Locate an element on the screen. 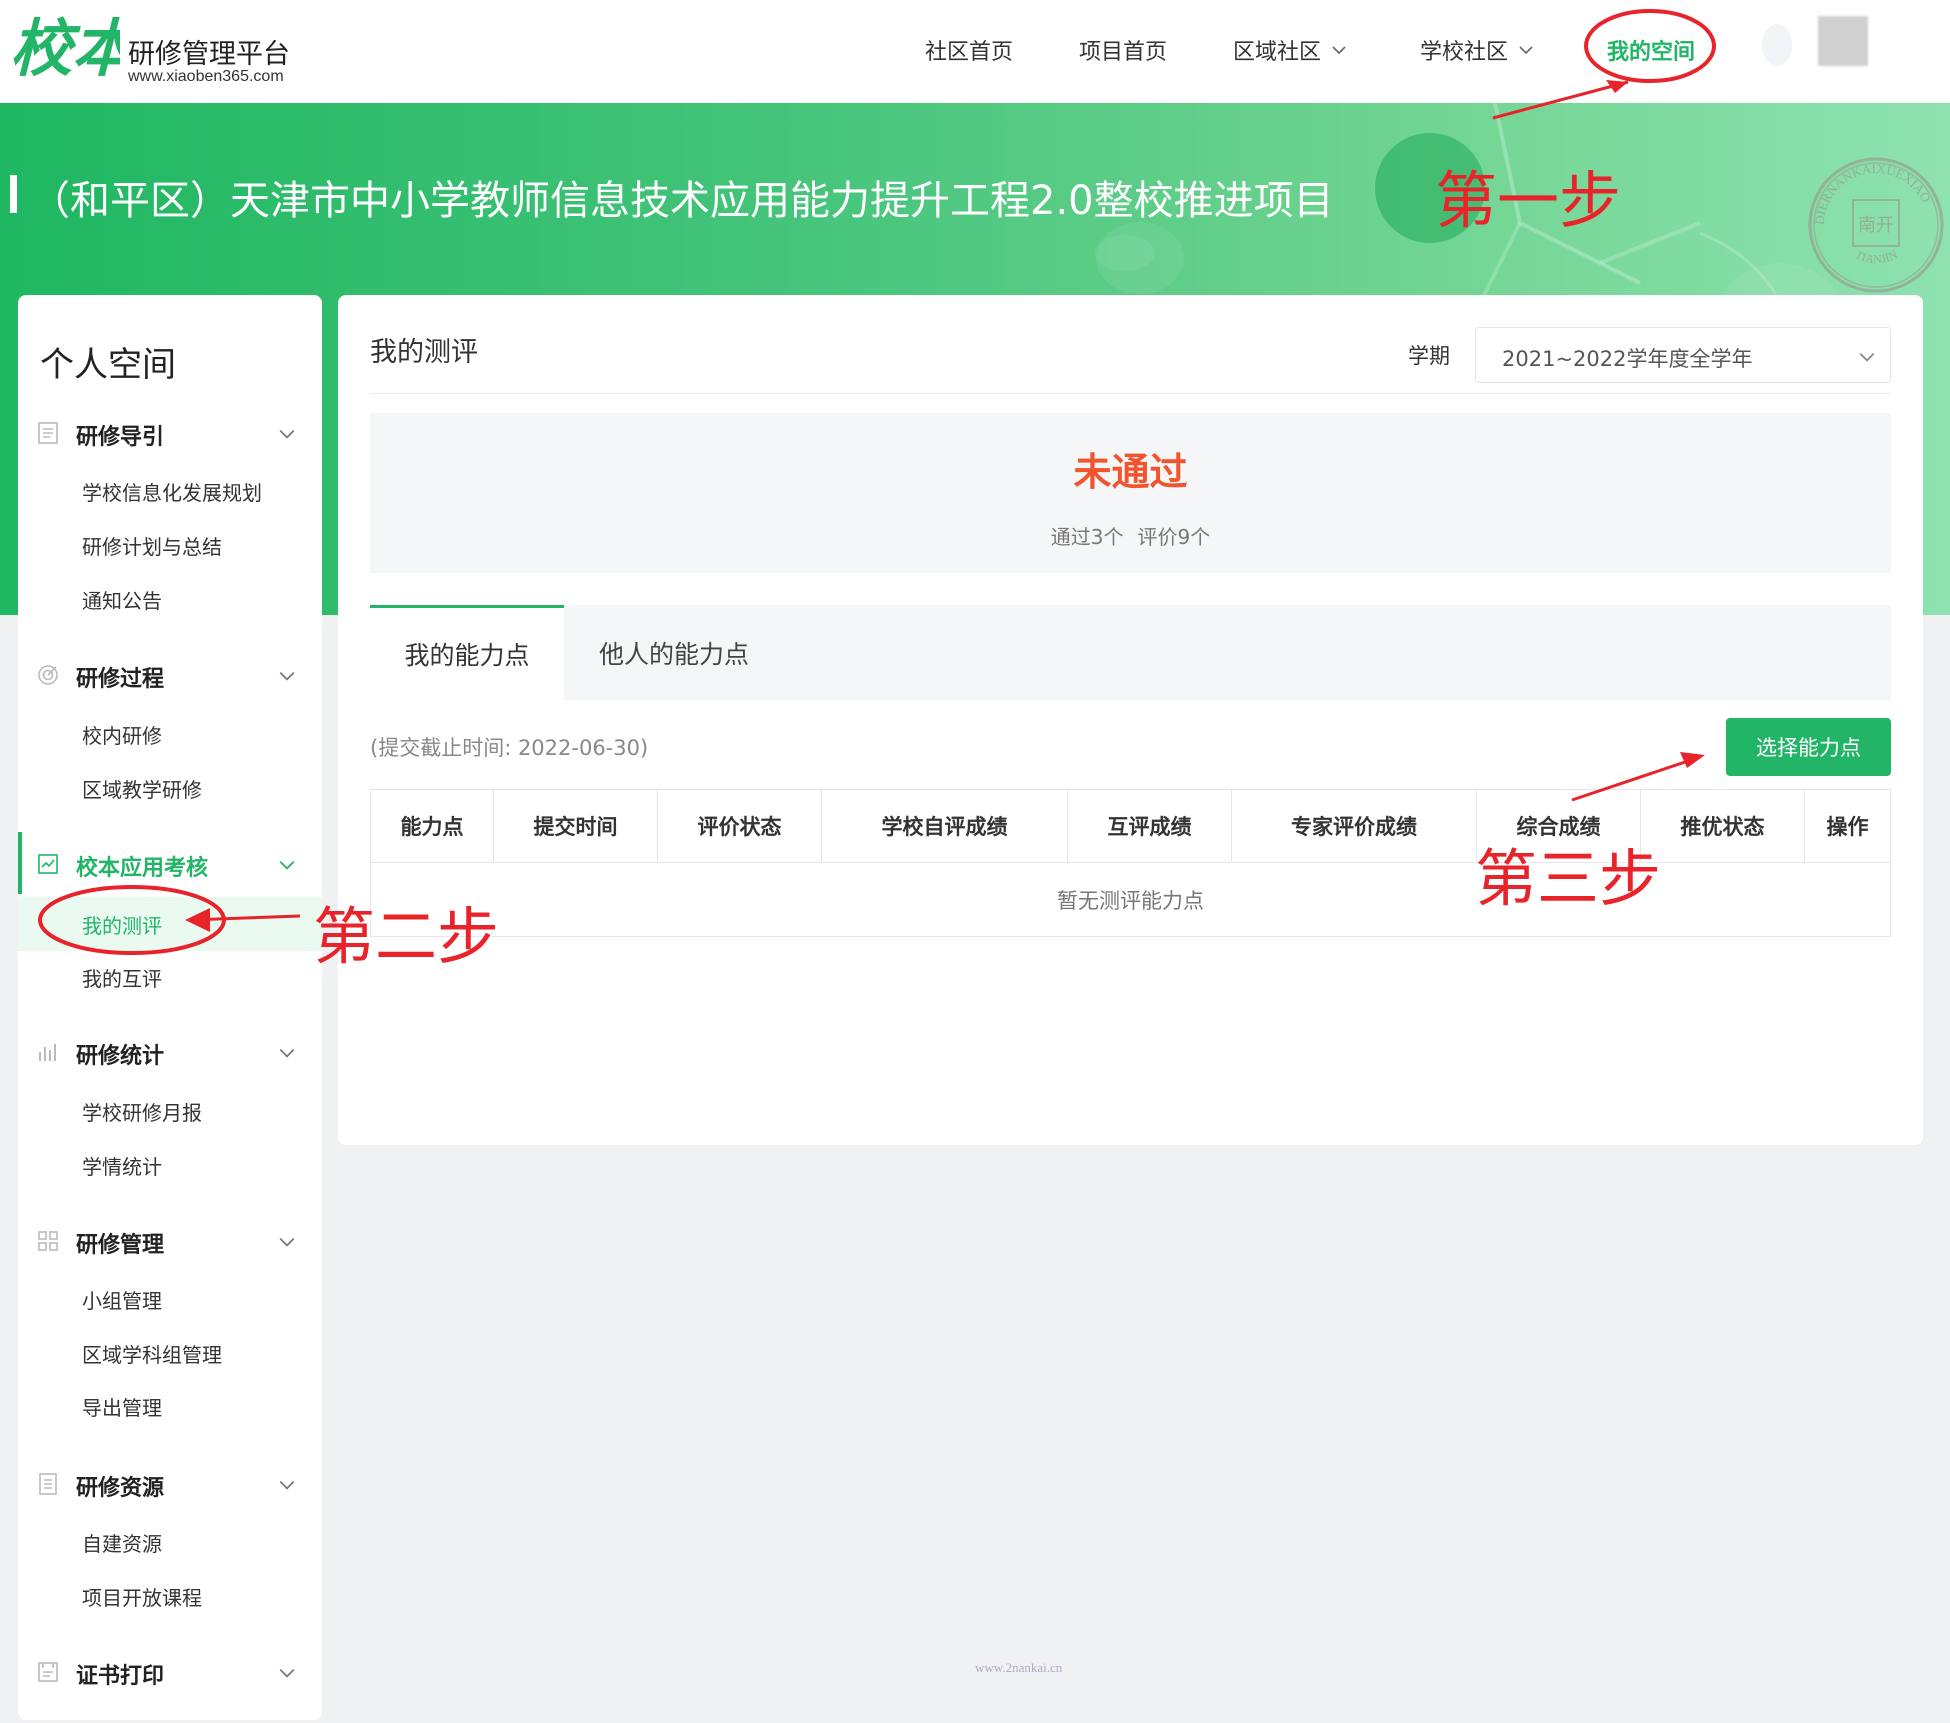 The image size is (1950, 1723). notification-placeholder is located at coordinates (1777, 45).